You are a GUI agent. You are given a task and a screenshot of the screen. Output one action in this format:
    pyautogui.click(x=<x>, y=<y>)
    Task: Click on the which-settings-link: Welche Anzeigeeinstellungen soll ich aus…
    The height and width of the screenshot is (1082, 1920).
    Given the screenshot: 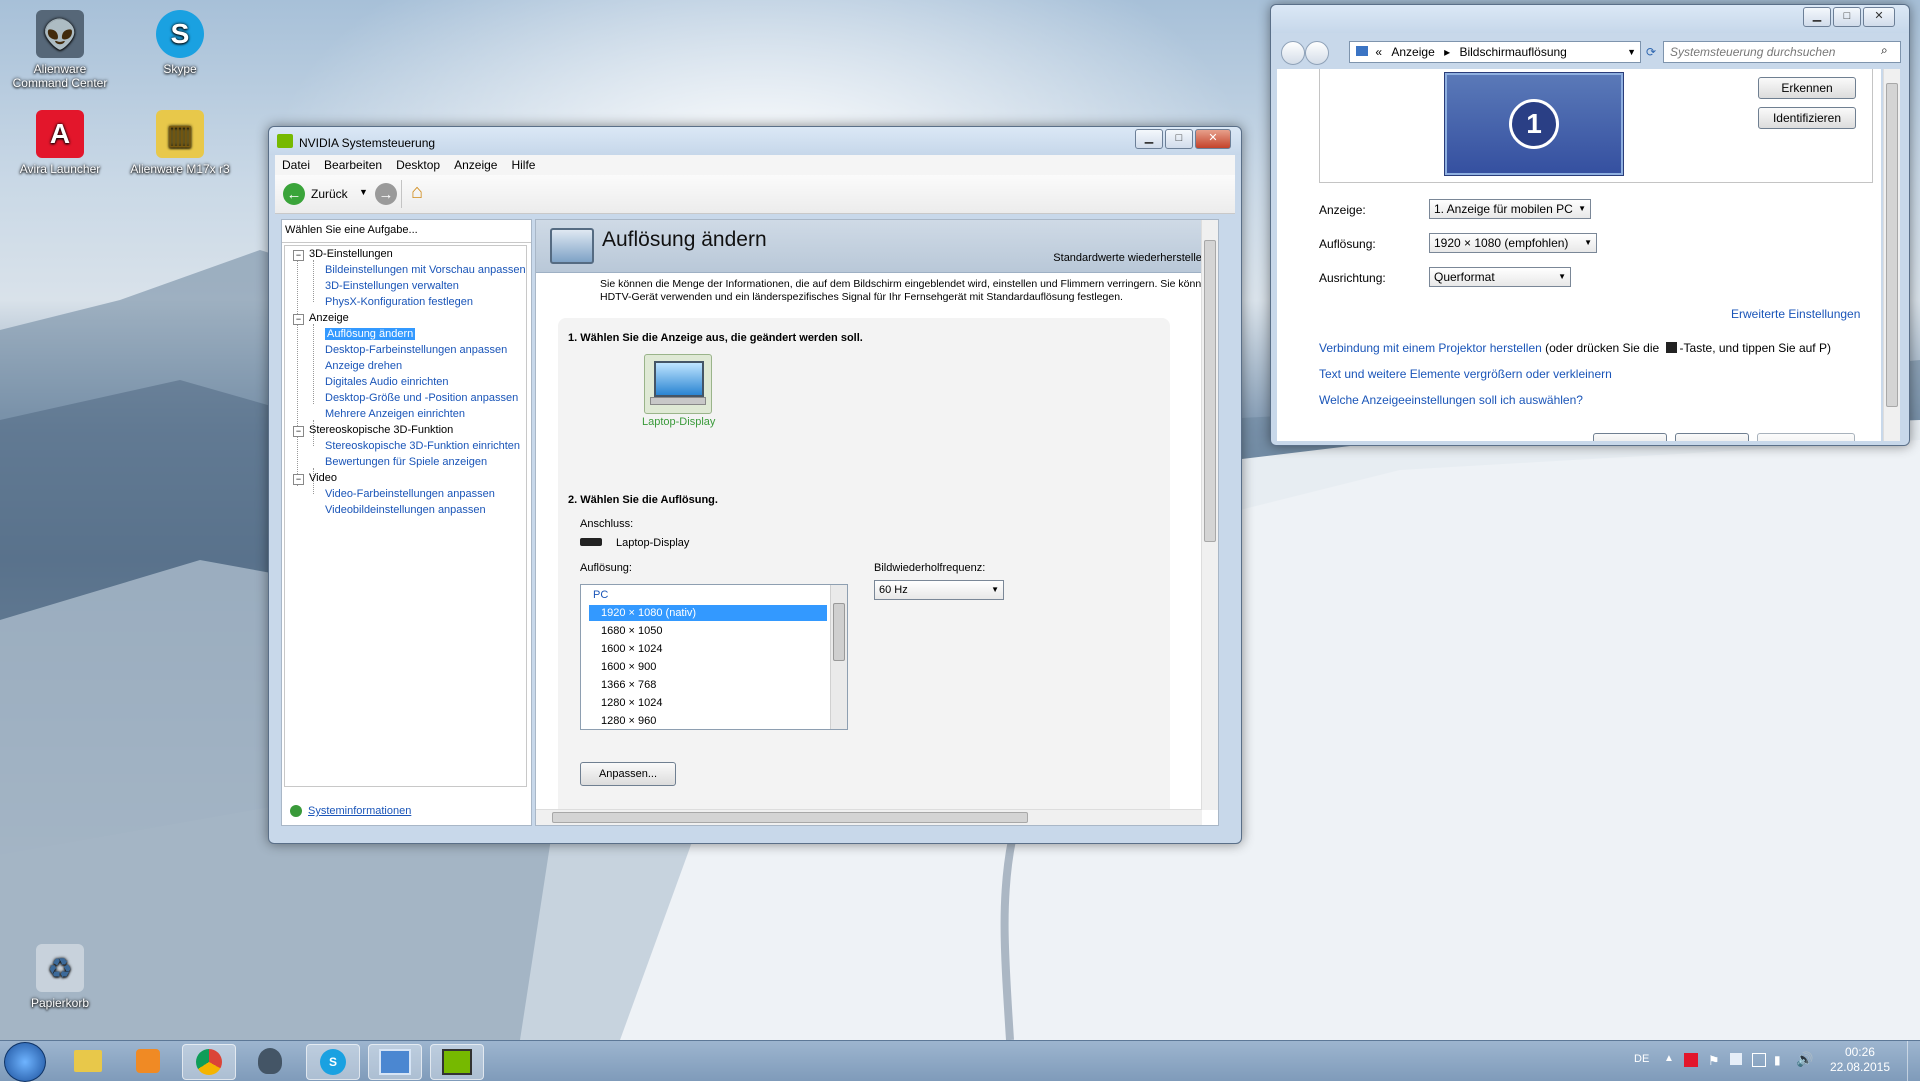 What is the action you would take?
    pyautogui.click(x=1451, y=400)
    